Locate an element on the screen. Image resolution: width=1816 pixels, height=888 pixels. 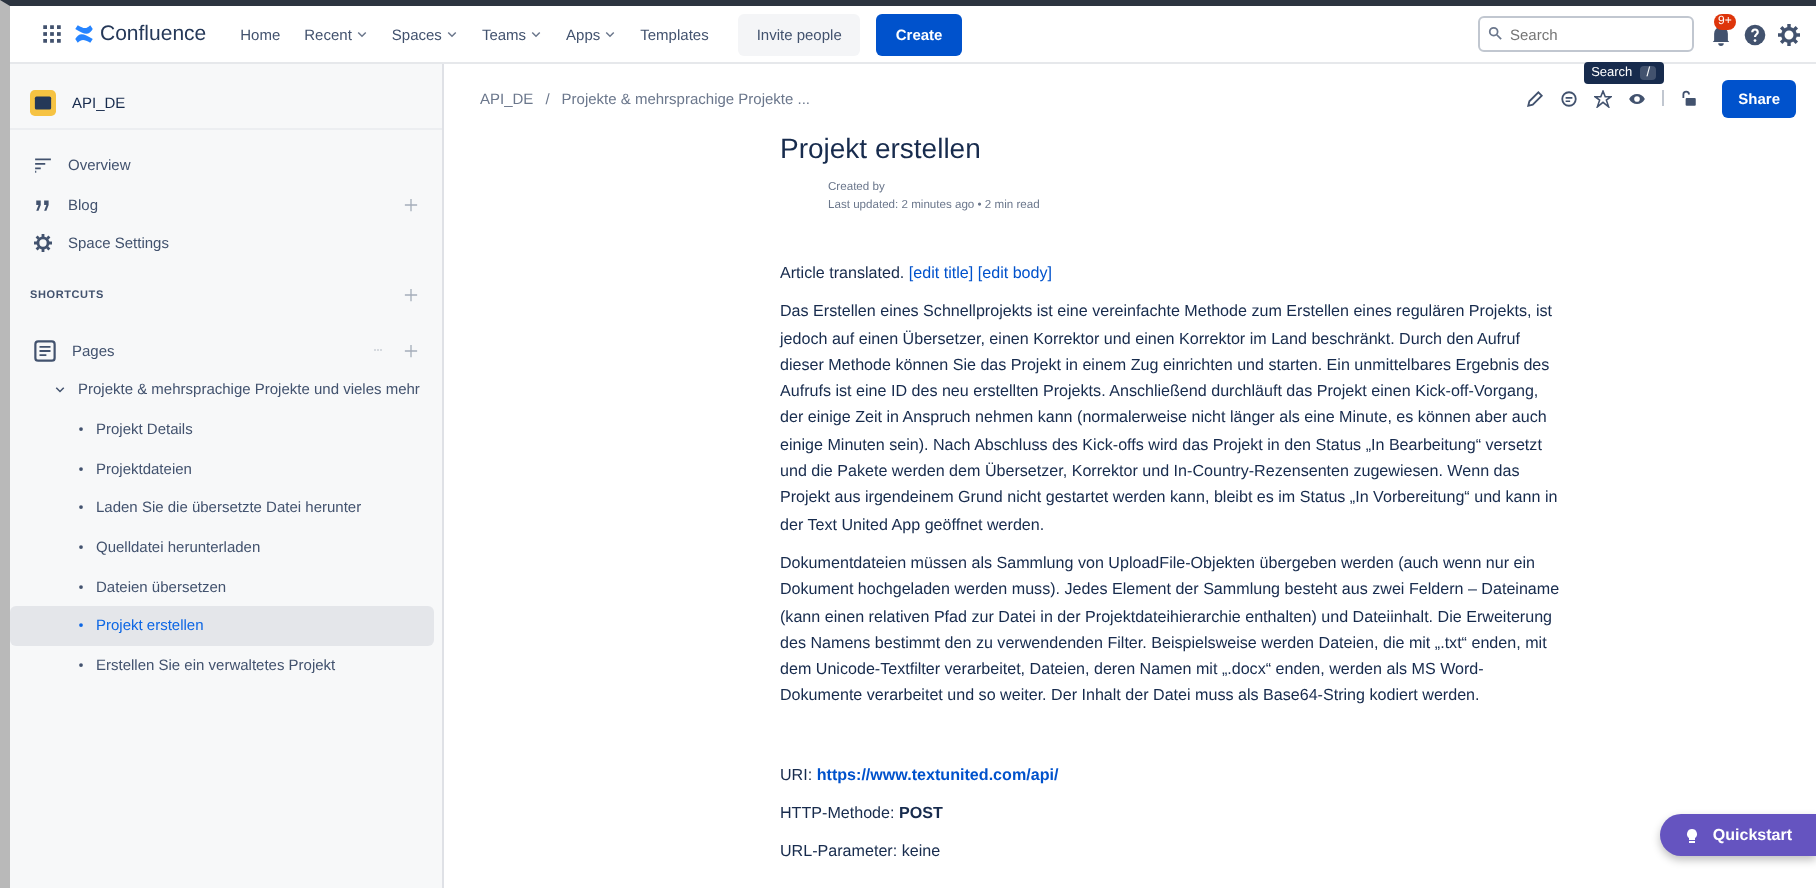
product-name: Confluence is located at coordinates (153, 34).